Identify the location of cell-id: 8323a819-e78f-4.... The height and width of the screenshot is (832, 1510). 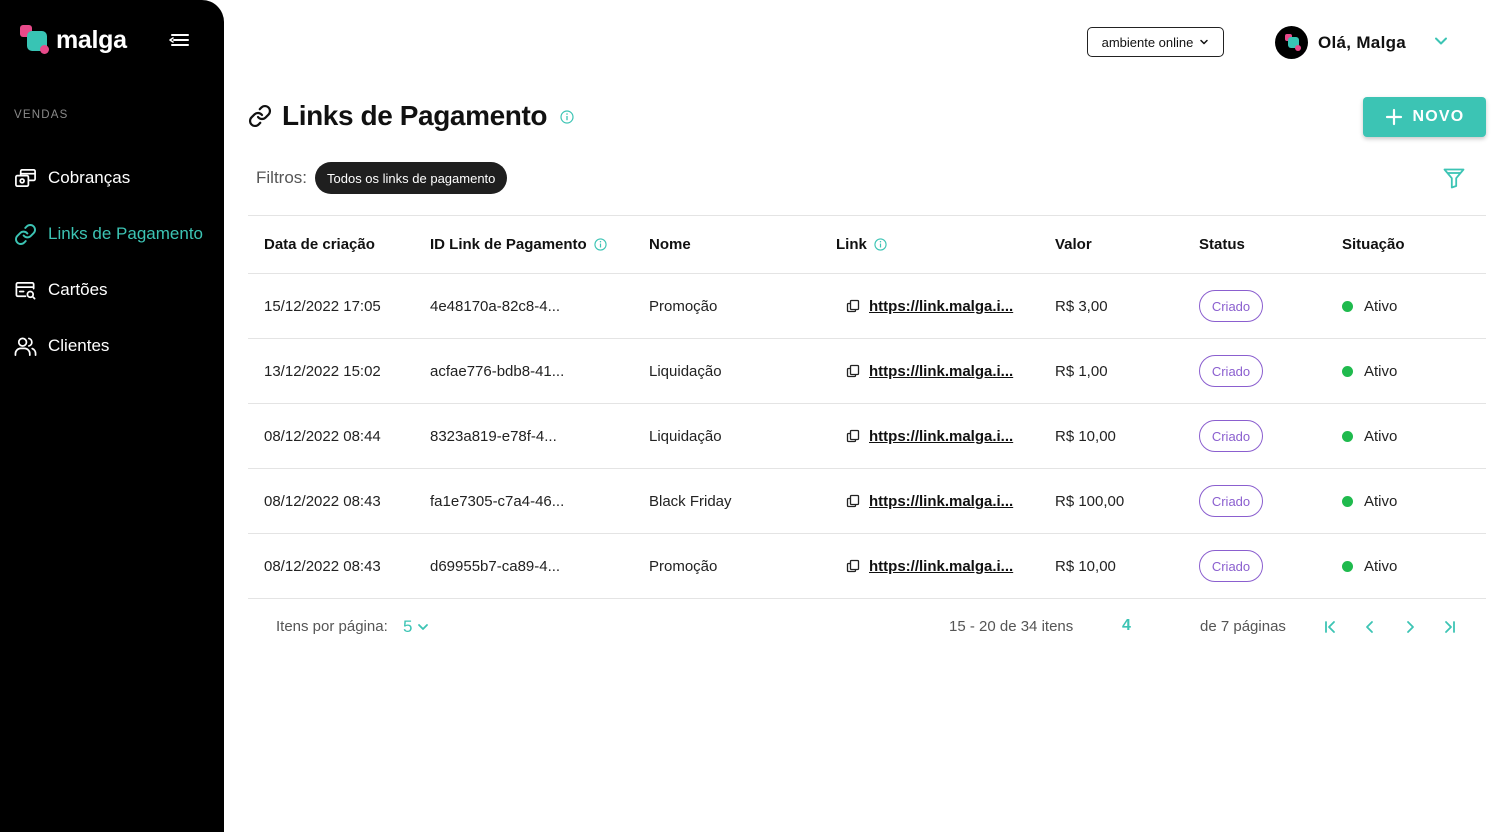
(493, 436).